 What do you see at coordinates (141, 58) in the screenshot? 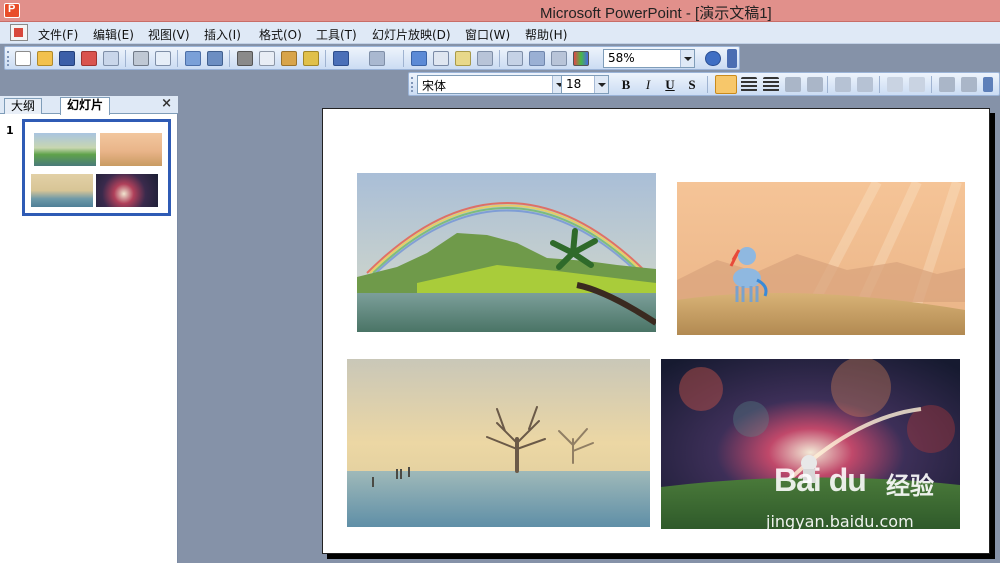
I see `print-icon` at bounding box center [141, 58].